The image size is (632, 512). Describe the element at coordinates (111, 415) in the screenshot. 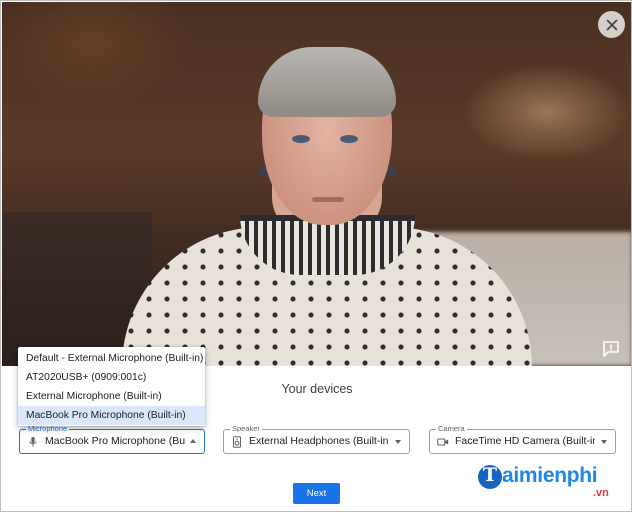

I see `microphone-option-selected: MacBook Pro Microphone (Built-in)` at that location.